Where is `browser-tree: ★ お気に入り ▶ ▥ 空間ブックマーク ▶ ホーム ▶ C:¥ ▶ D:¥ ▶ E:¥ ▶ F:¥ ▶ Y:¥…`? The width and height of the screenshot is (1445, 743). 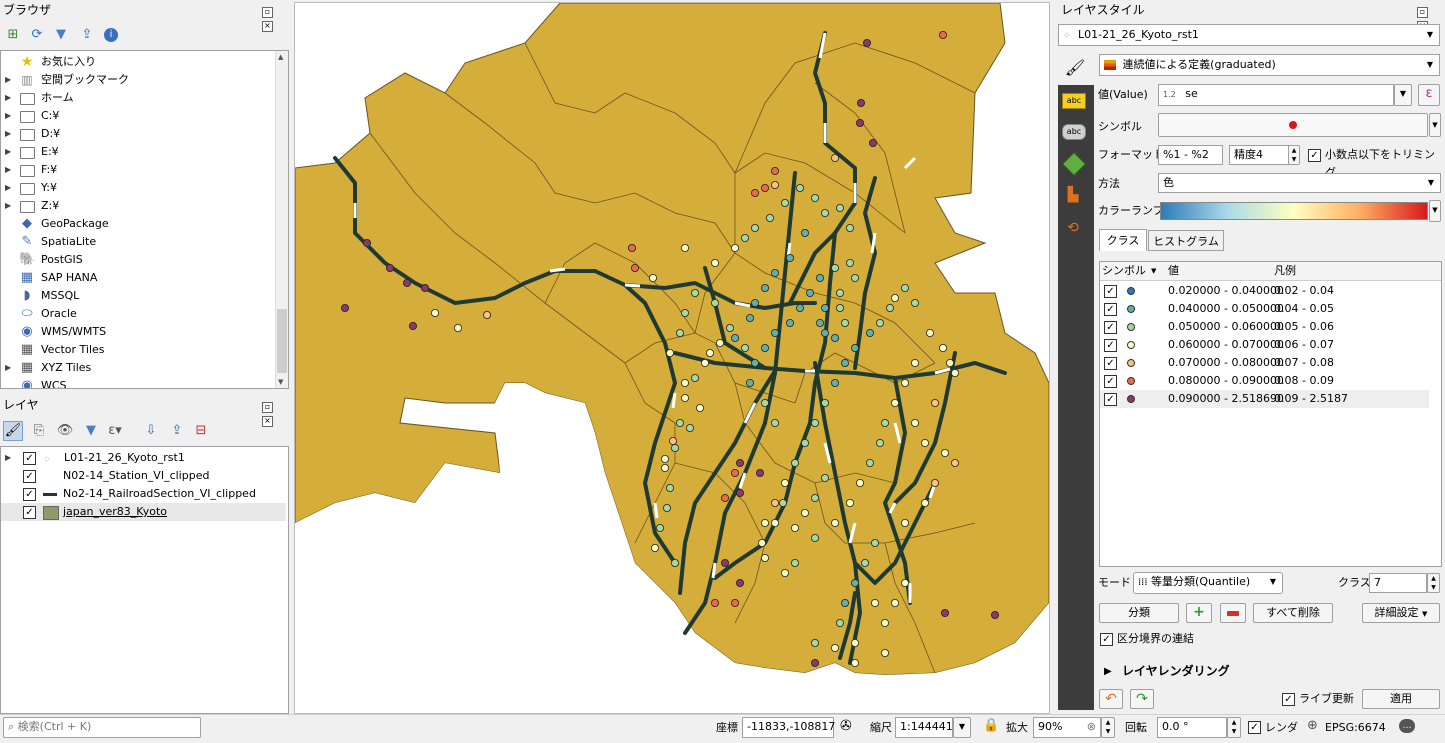
browser-tree: ★ お気に入り ▶ ▥ 空間ブックマーク ▶ ホーム ▶ C:¥ ▶ D:¥ ▶ E:¥ ▶ F:¥ ▶ Y:¥… is located at coordinates (144, 219).